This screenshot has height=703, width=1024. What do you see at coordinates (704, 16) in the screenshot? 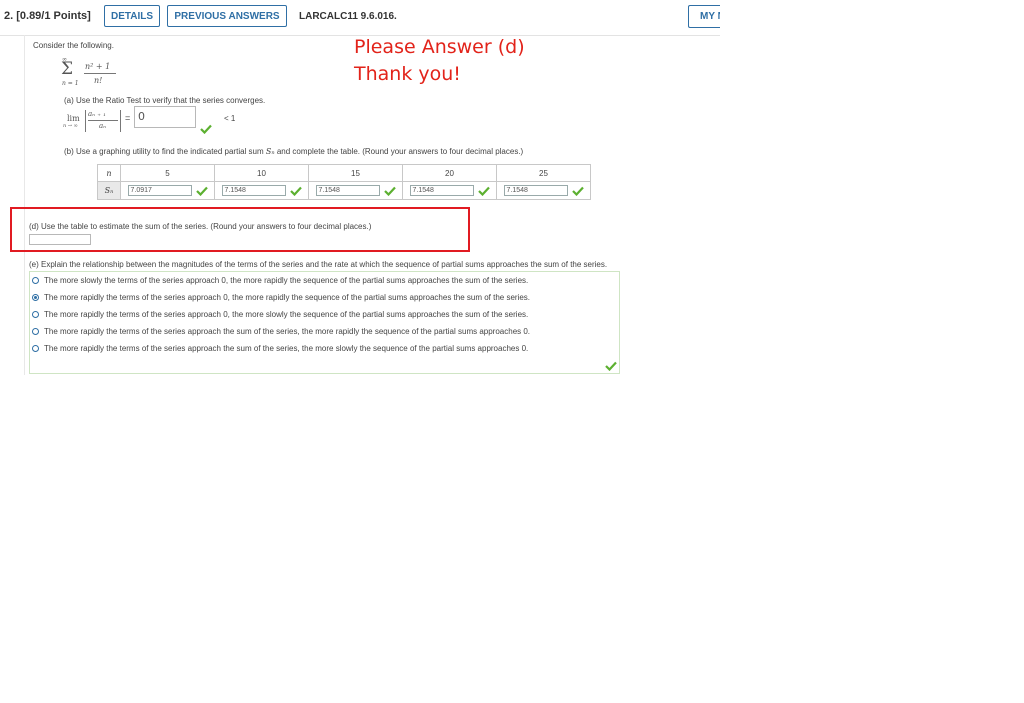
I see `my-notes-button: MY NOTES` at bounding box center [704, 16].